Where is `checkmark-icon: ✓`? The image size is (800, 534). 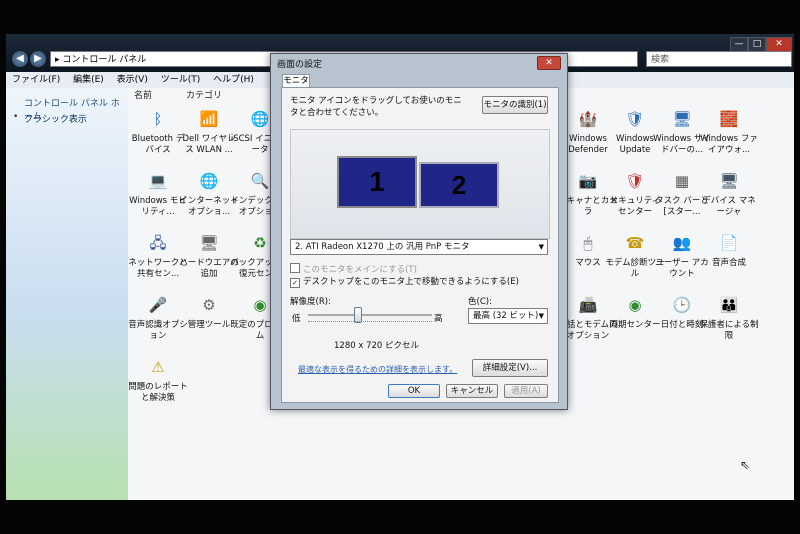
checkmark-icon: ✓ is located at coordinates (295, 283).